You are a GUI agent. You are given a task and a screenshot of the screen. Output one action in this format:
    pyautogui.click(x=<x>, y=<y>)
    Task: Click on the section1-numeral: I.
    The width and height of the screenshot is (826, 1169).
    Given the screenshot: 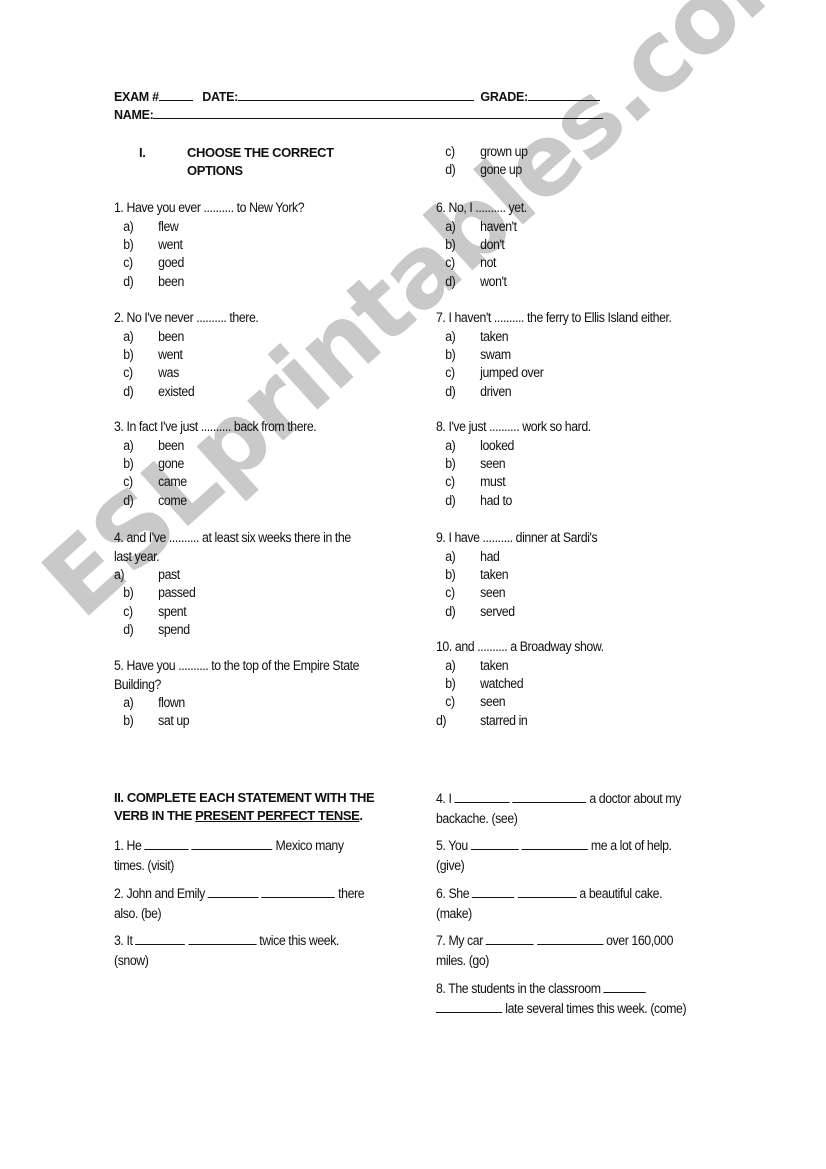 What is the action you would take?
    pyautogui.click(x=142, y=152)
    